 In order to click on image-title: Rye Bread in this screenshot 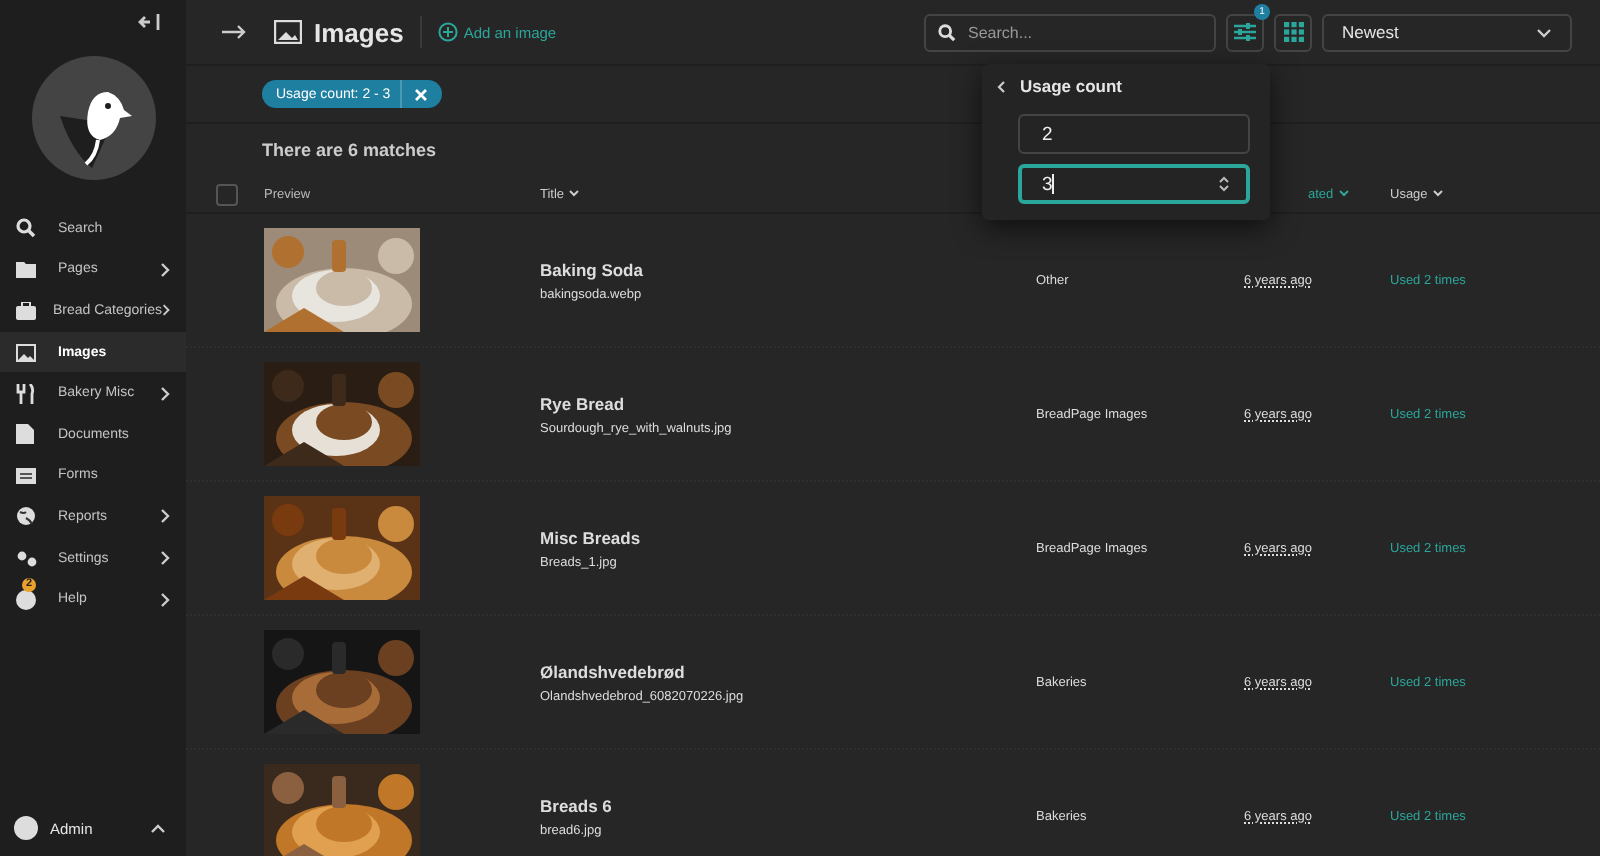, I will do `click(788, 403)`.